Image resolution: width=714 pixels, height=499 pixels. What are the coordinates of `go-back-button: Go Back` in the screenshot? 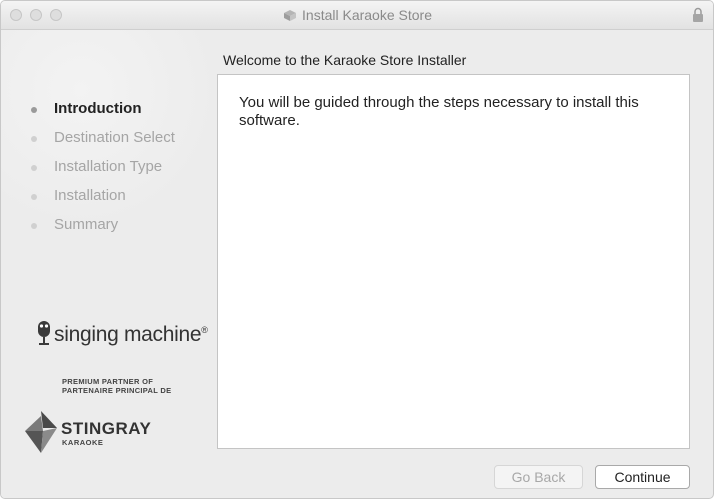 It's located at (538, 477).